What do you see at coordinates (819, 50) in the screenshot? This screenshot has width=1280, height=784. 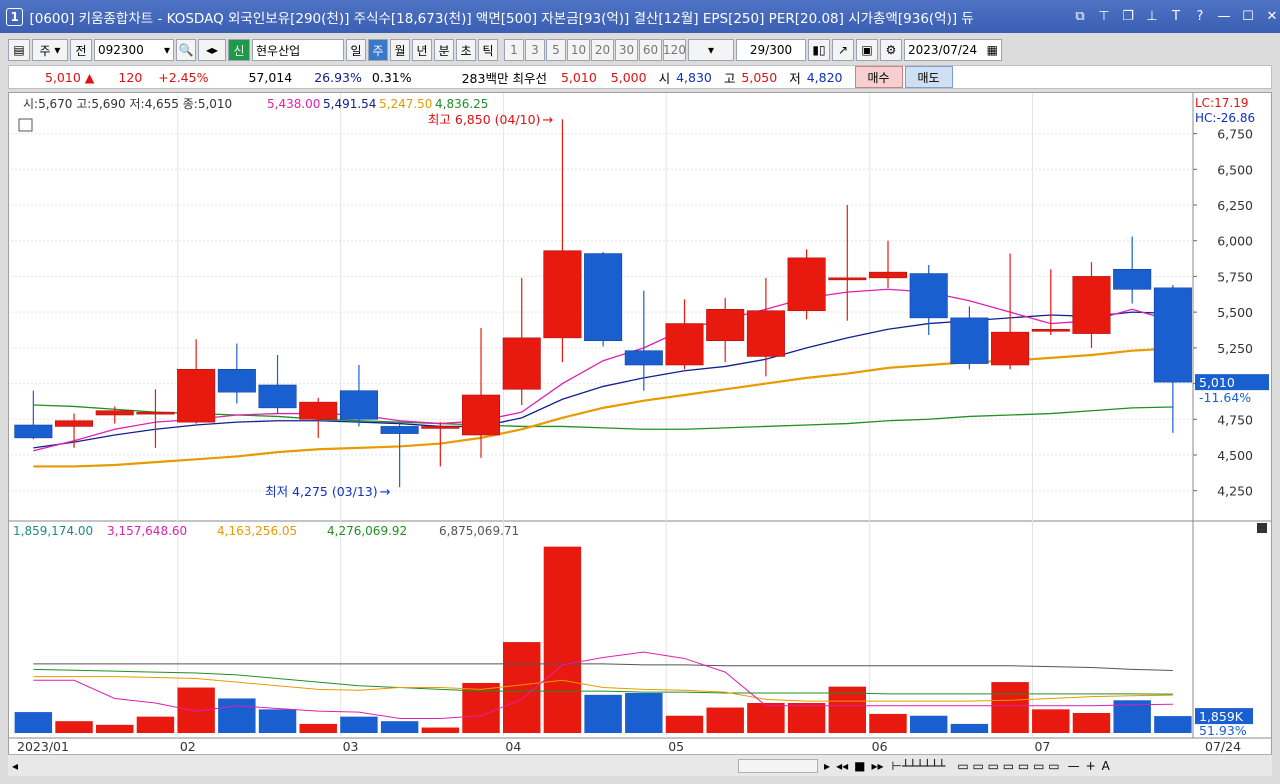 I see `candle-type-icon: ▮▯` at bounding box center [819, 50].